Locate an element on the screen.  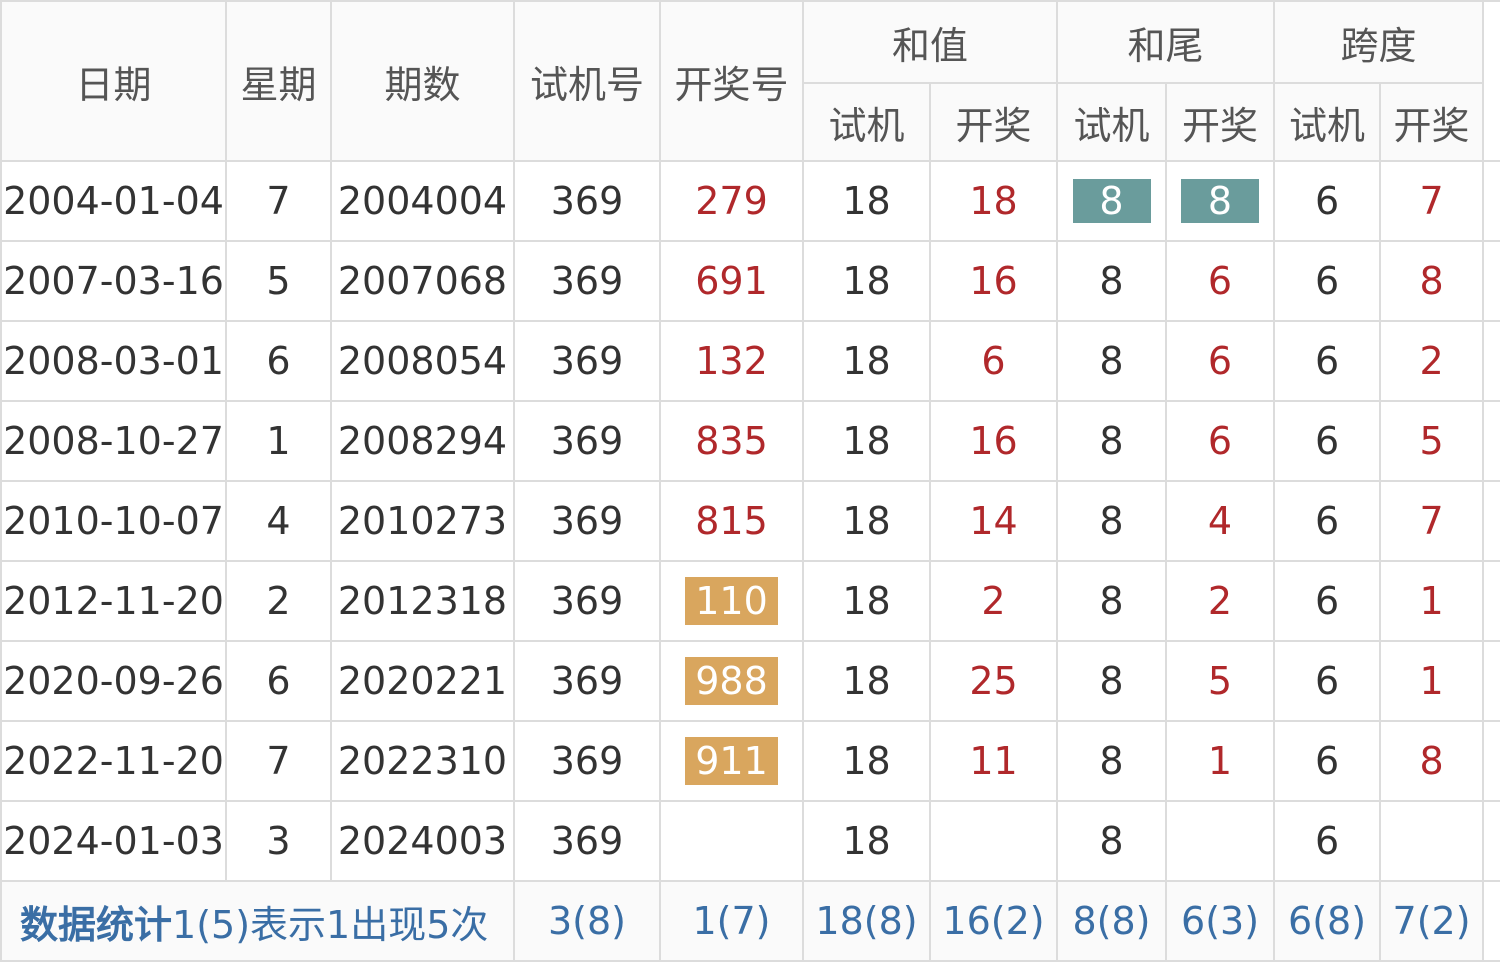
issue-cell: 2010273 is located at coordinates (422, 521).